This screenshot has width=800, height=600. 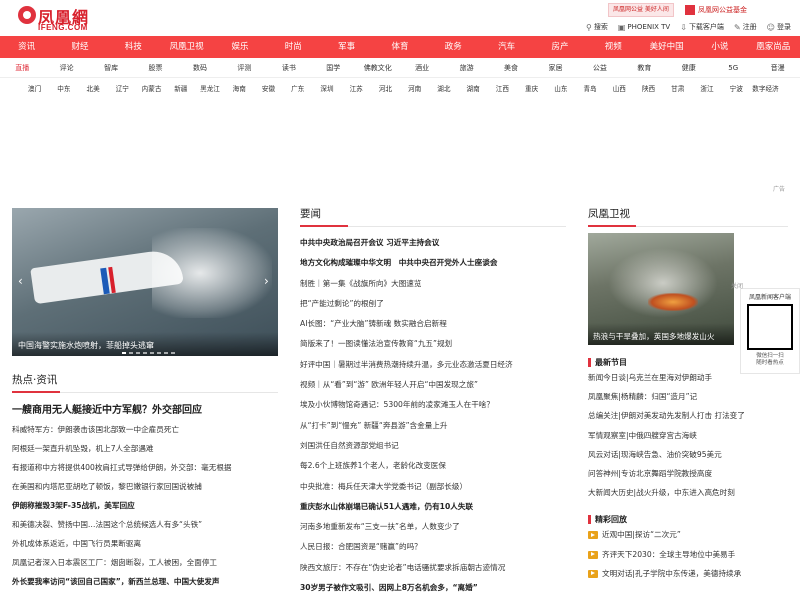 I want to click on region-nav-item: 江苏, so click(x=356, y=89).